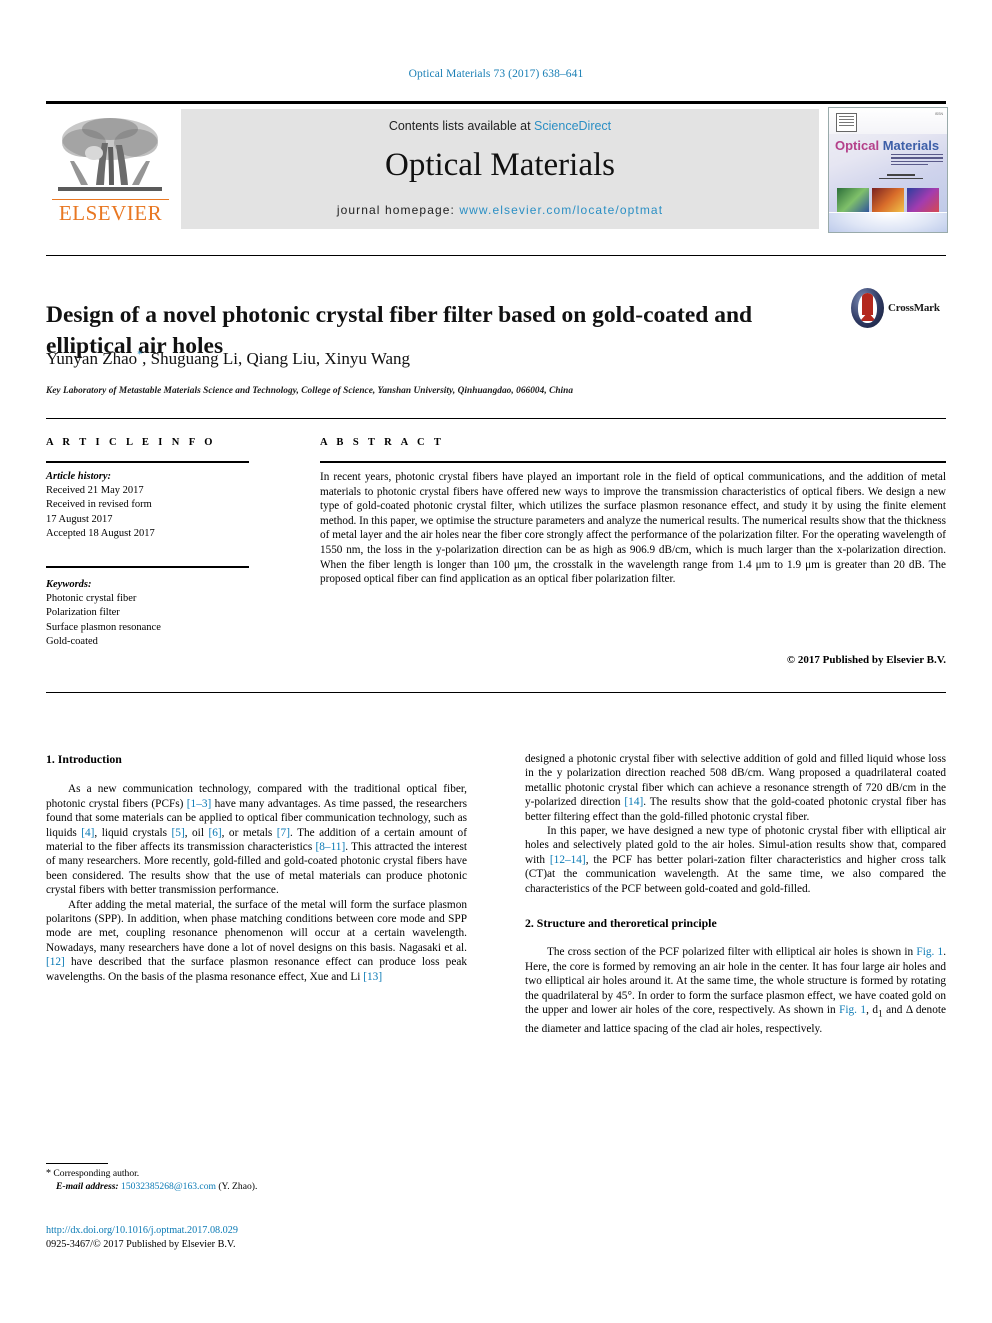 The width and height of the screenshot is (992, 1323). What do you see at coordinates (110, 213) in the screenshot?
I see `elsevier-wordmark: ELSEVIER` at bounding box center [110, 213].